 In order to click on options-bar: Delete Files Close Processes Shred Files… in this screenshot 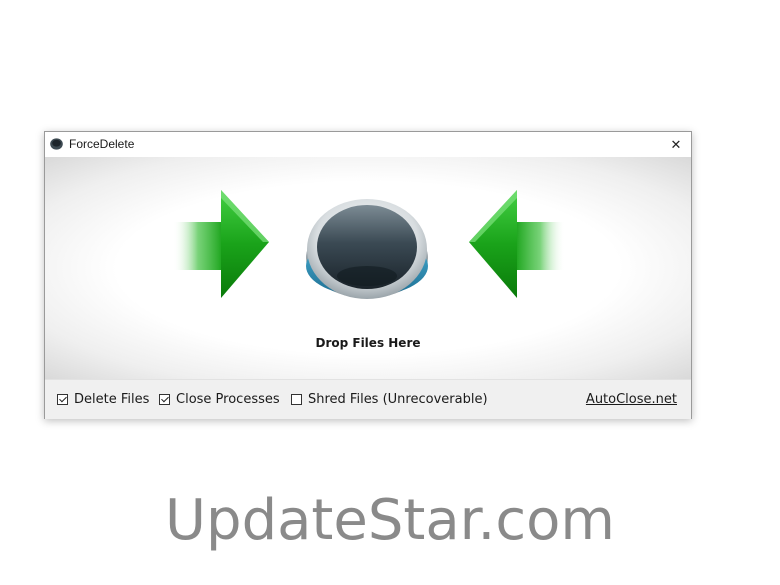, I will do `click(368, 399)`.